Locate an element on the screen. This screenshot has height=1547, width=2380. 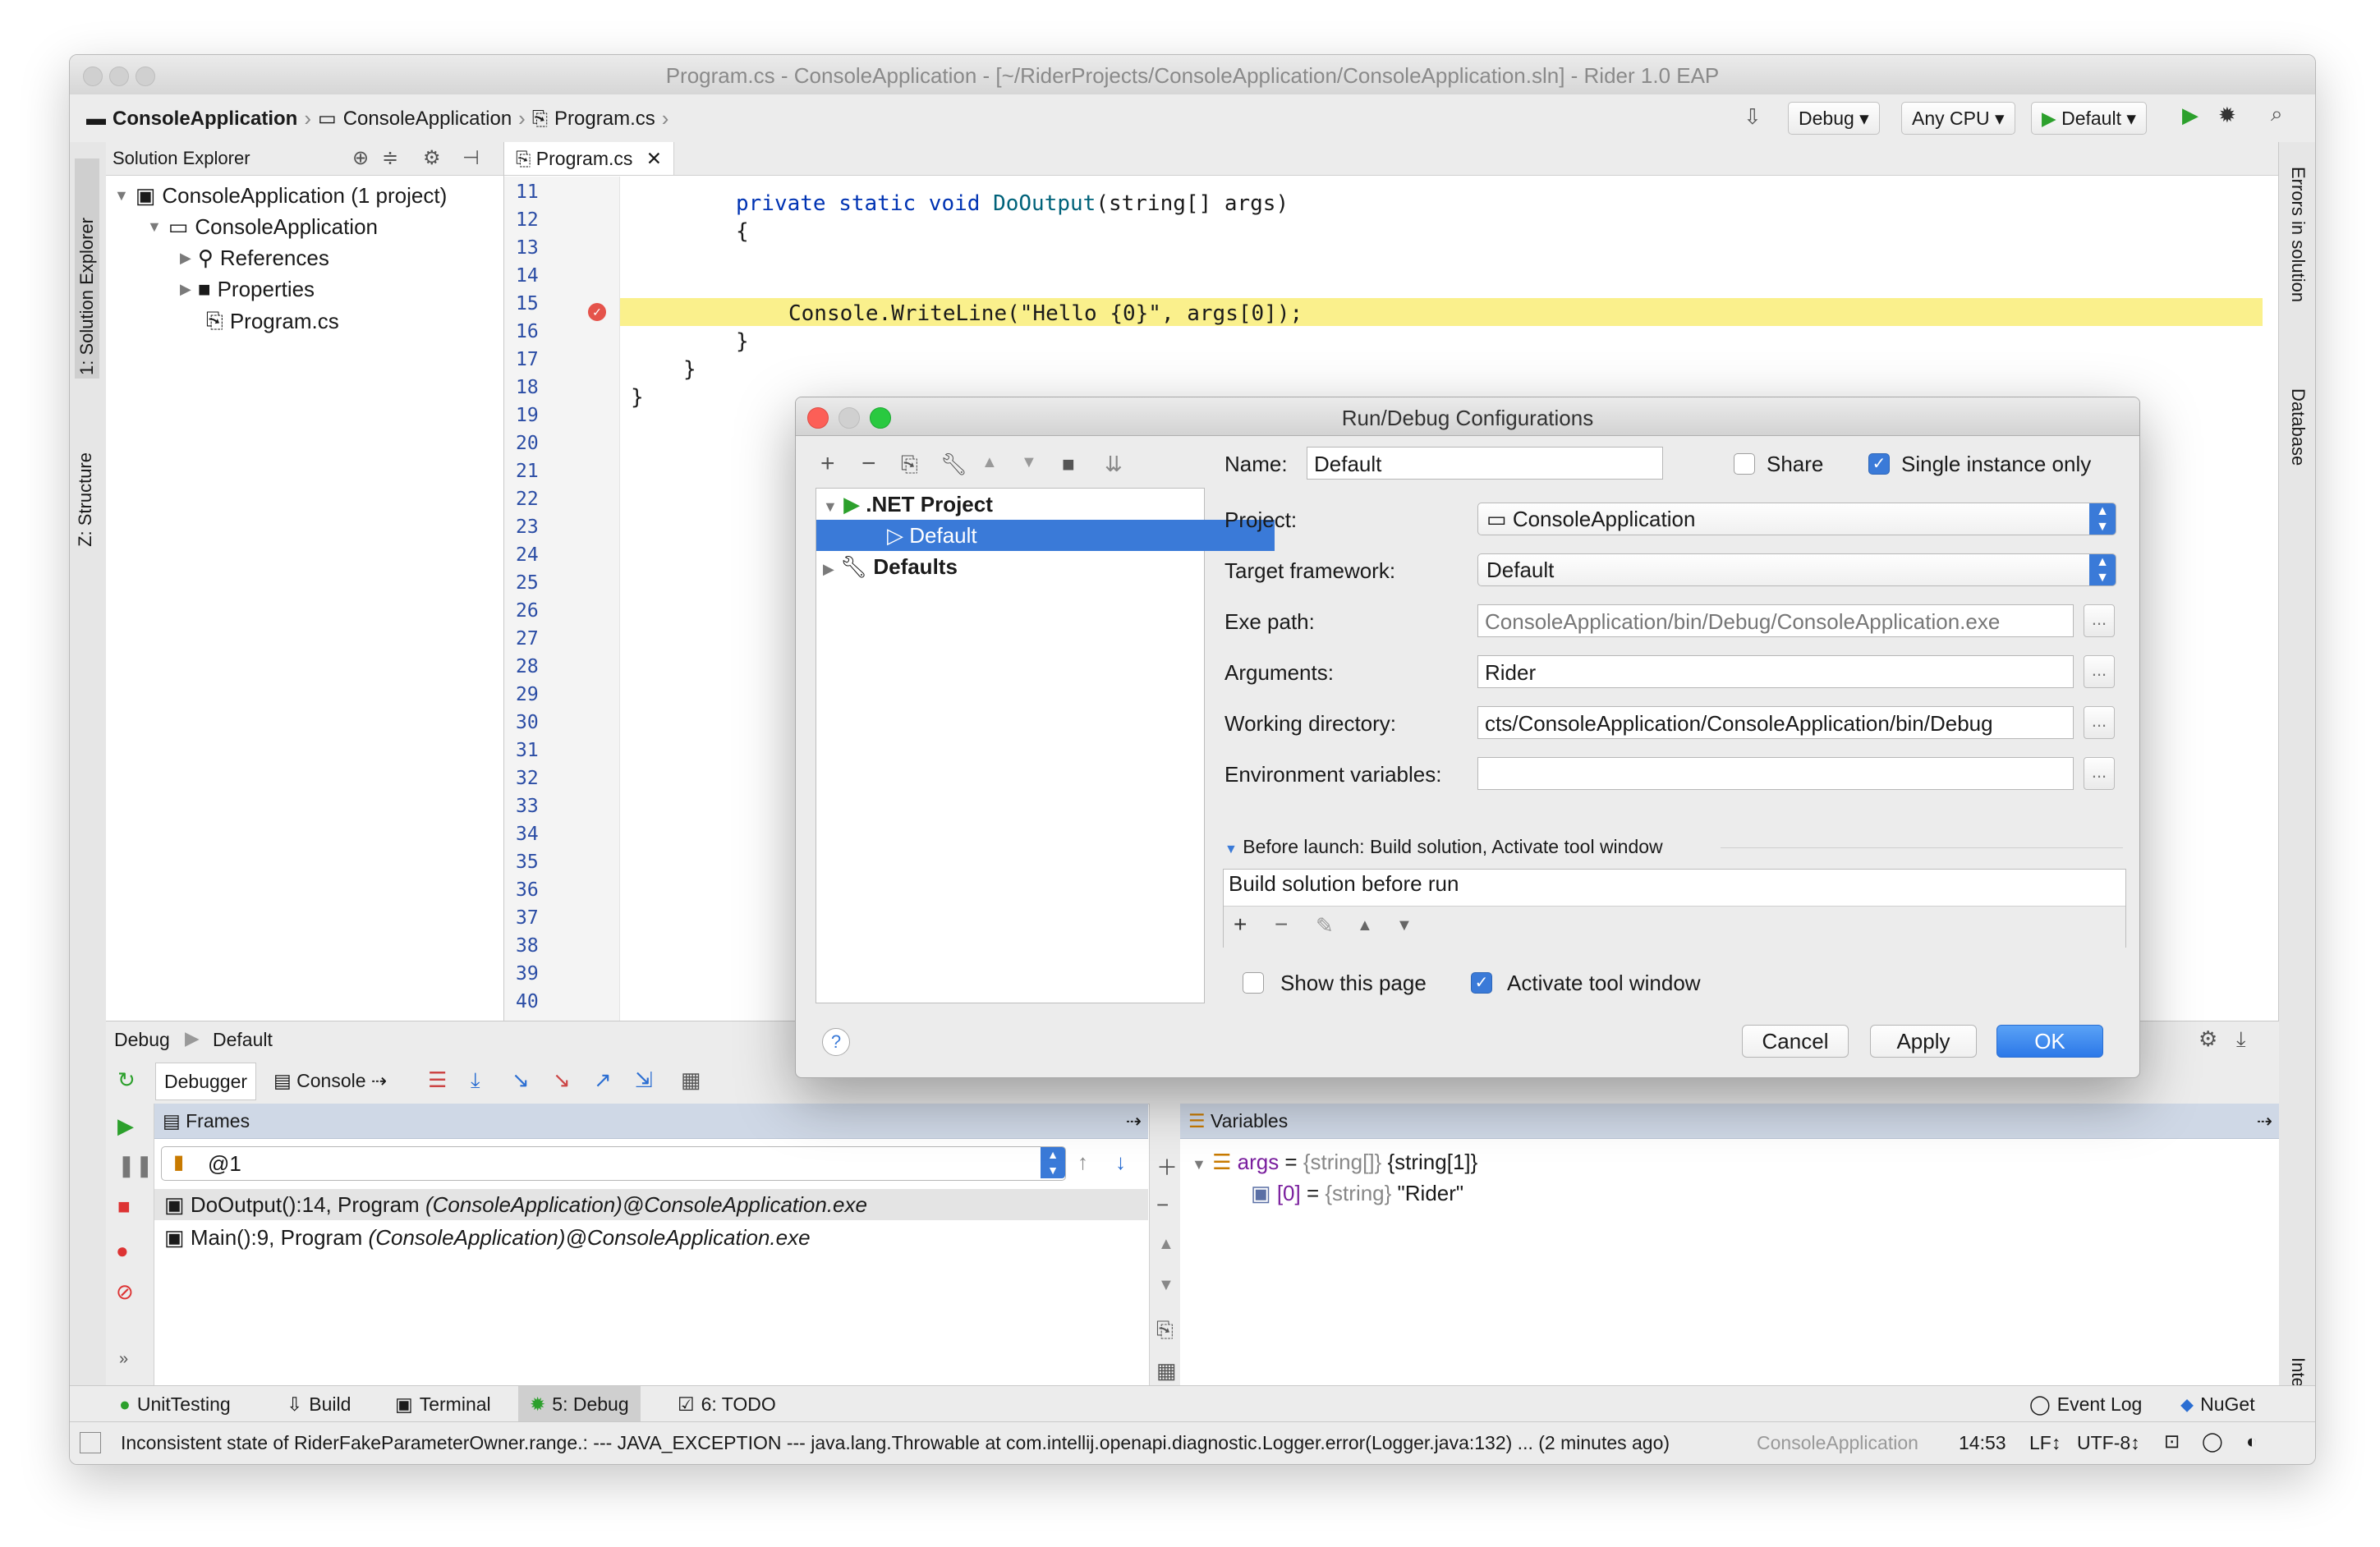
stop-icon: ■ is located at coordinates (124, 1206).